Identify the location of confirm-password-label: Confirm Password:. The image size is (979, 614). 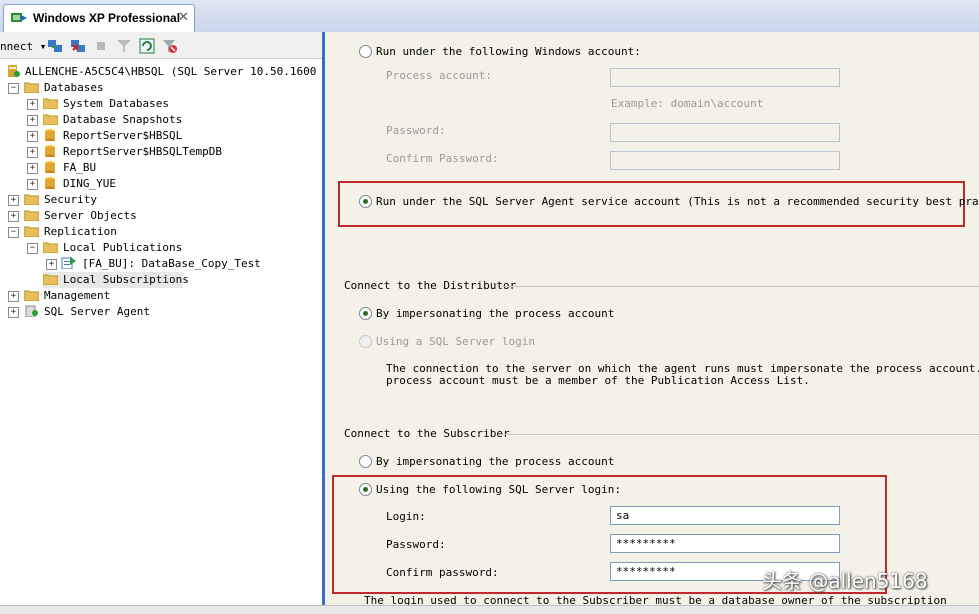
(442, 158).